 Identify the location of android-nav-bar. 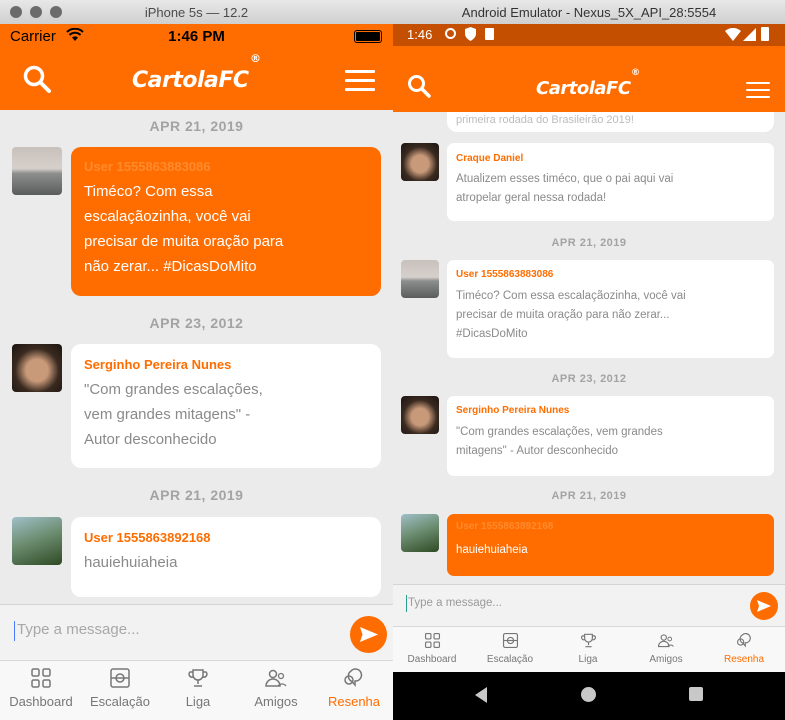
(589, 696).